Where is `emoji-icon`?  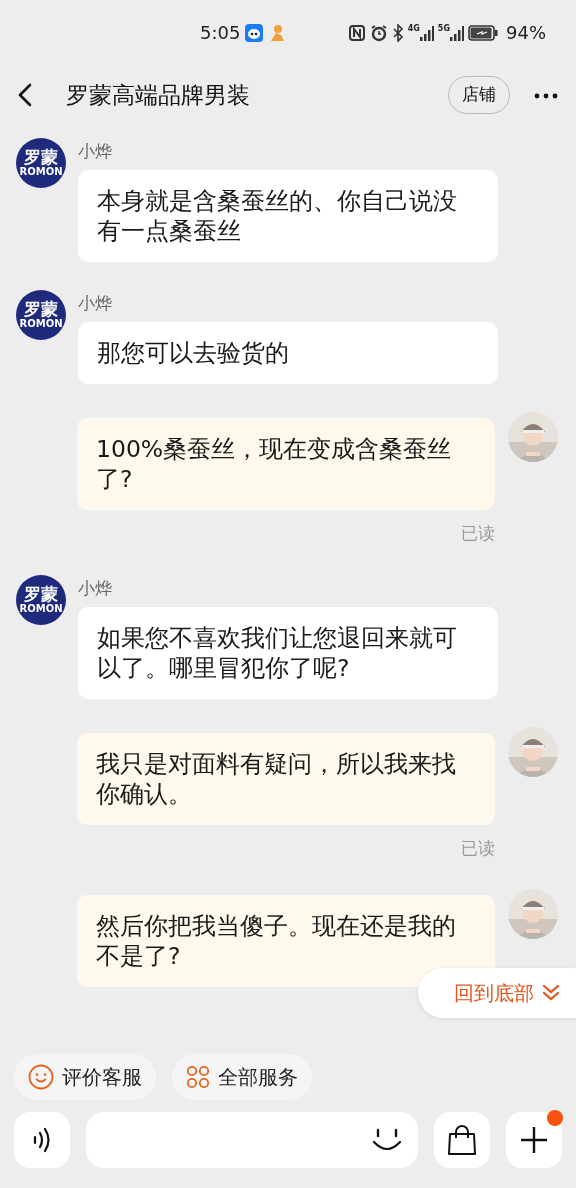
emoji-icon is located at coordinates (387, 1140).